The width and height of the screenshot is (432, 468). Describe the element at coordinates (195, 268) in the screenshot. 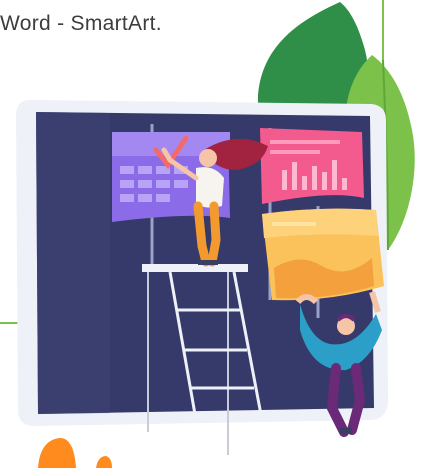

I see `platform` at that location.